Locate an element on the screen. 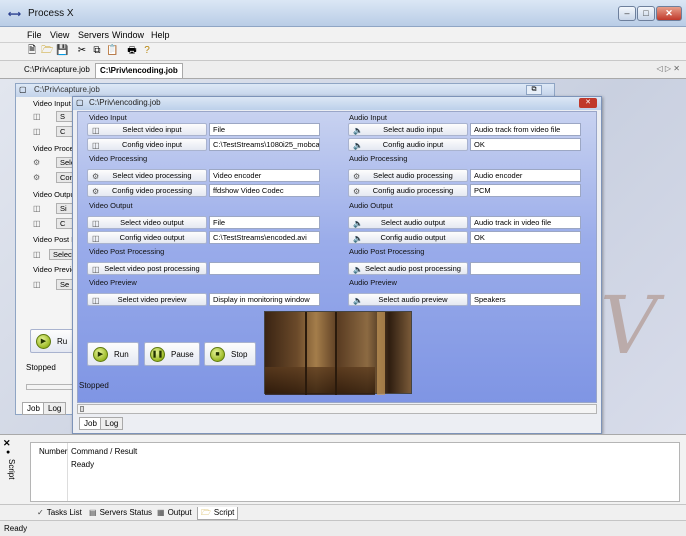  minimize-button: – is located at coordinates (627, 13).